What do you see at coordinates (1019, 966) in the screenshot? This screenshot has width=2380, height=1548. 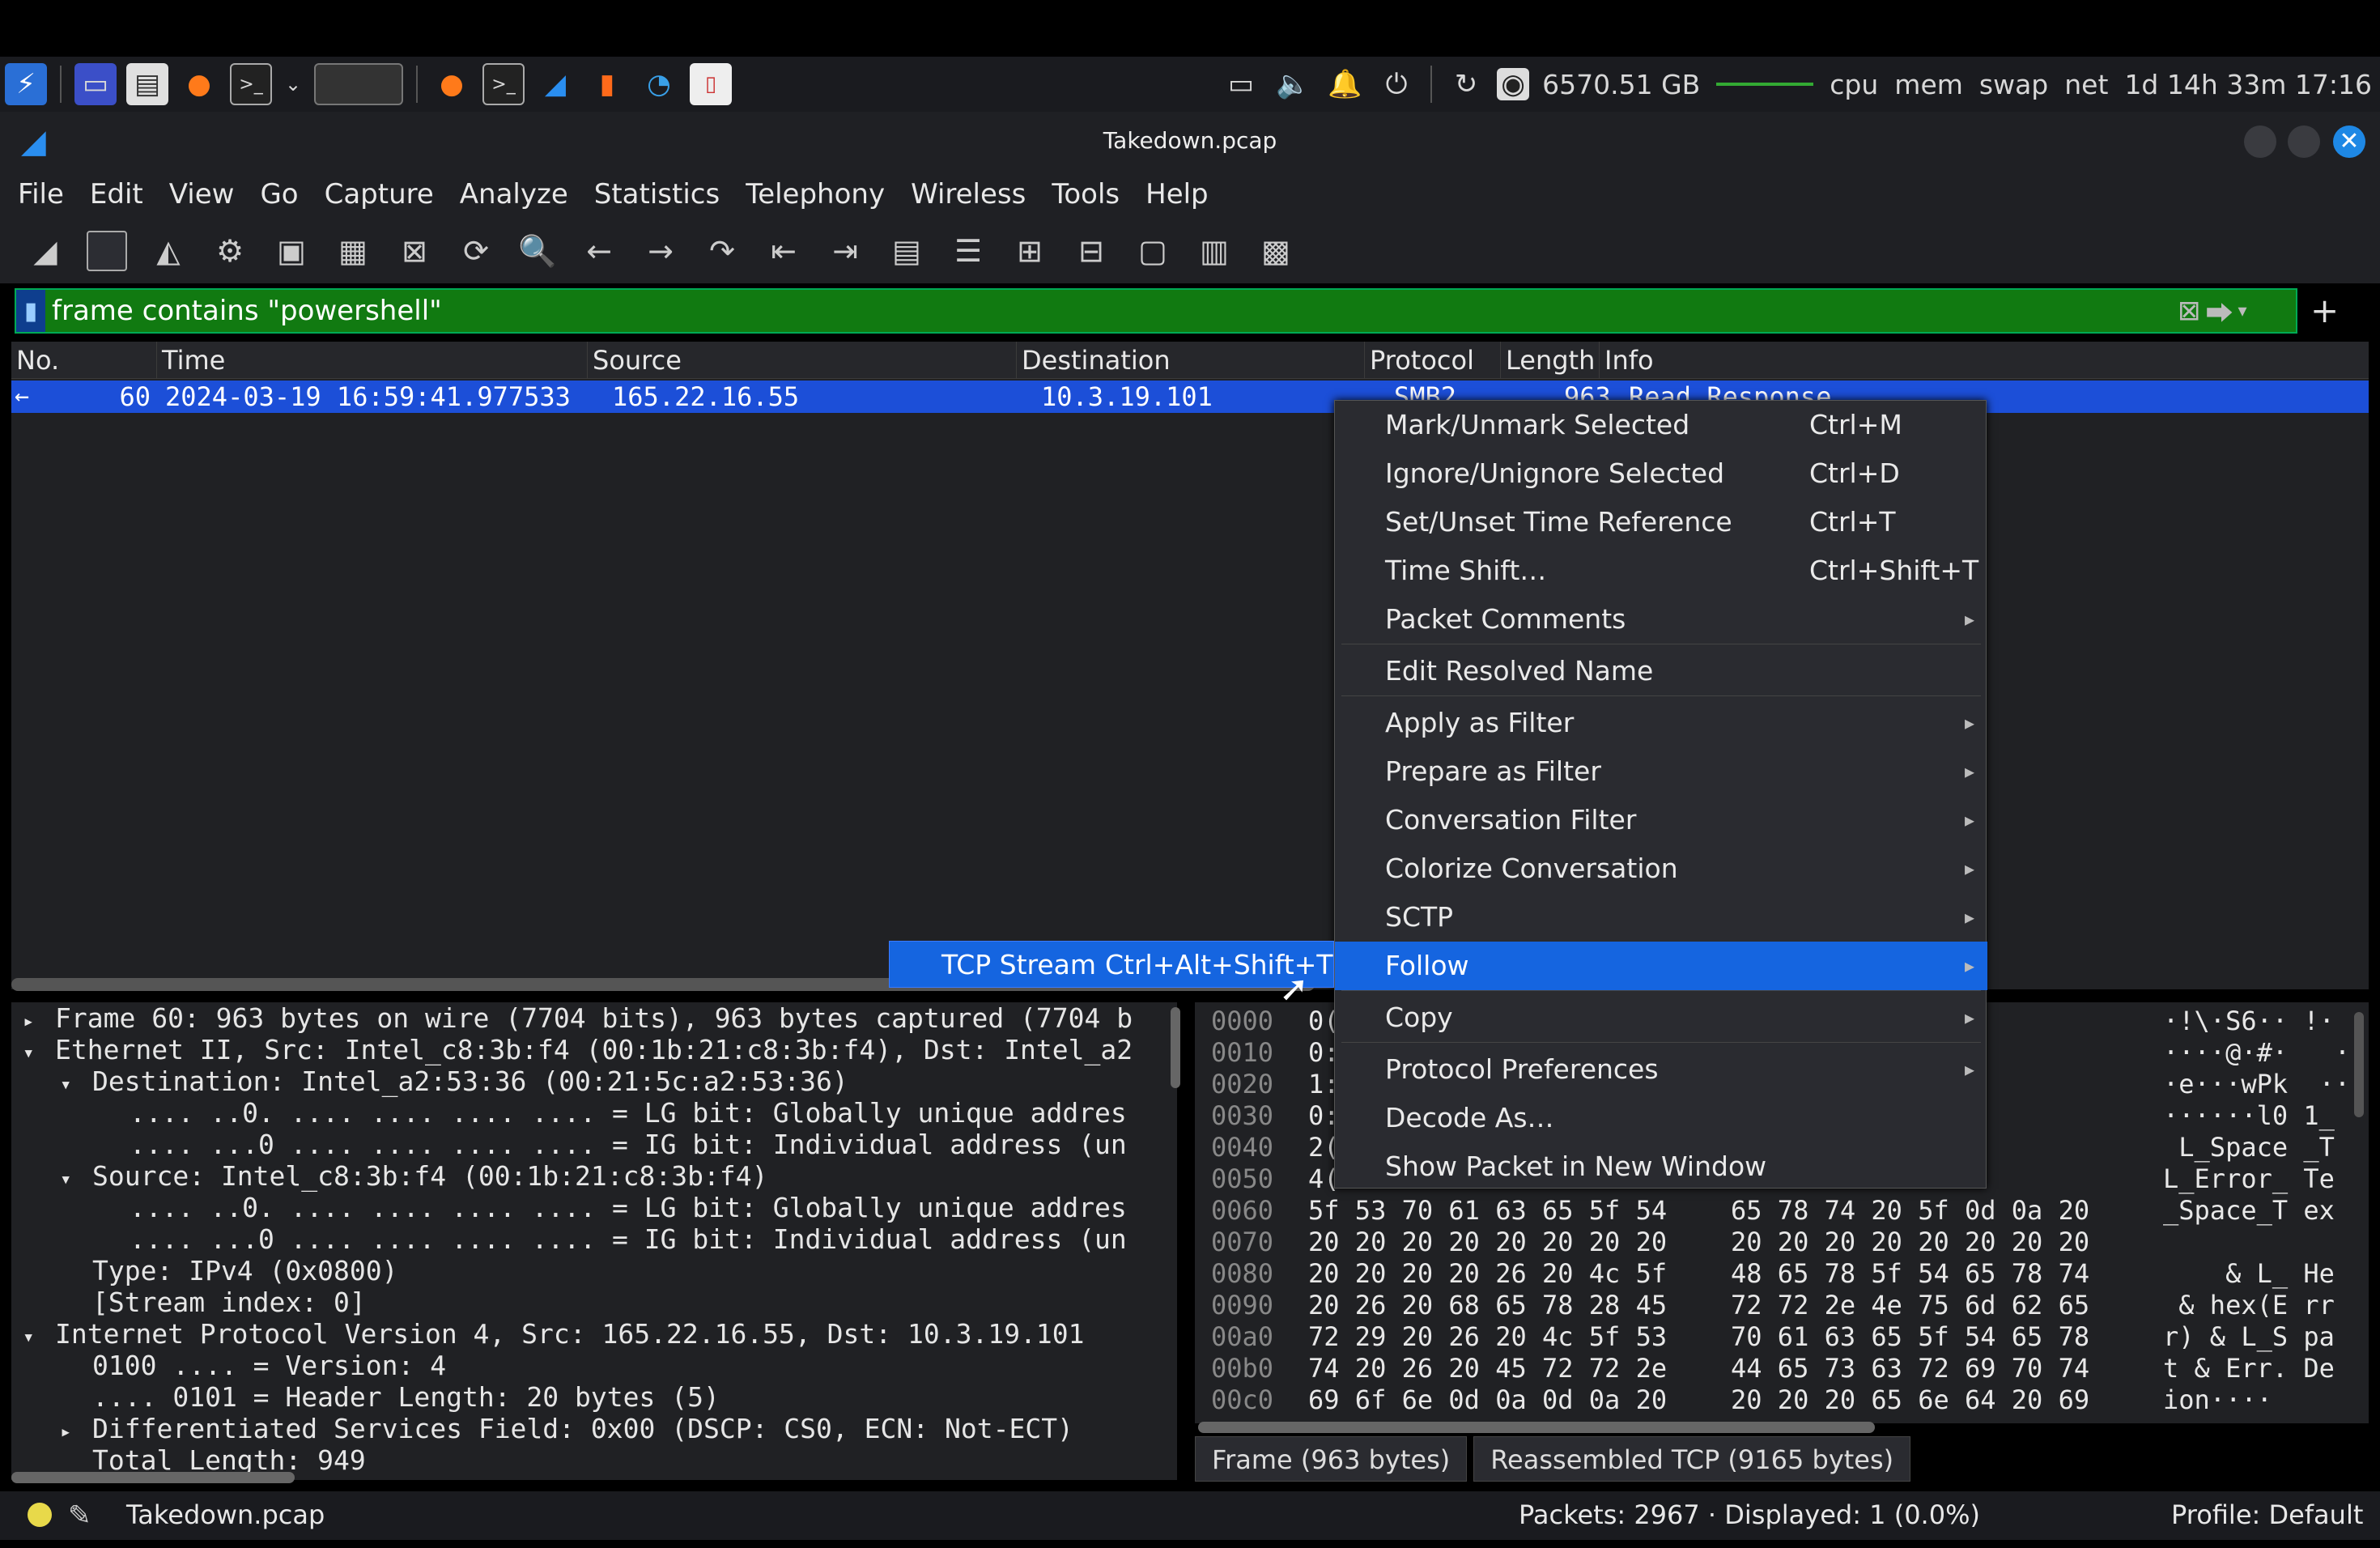 I see `submenu-item-tcp-stream: TCP Stream` at bounding box center [1019, 966].